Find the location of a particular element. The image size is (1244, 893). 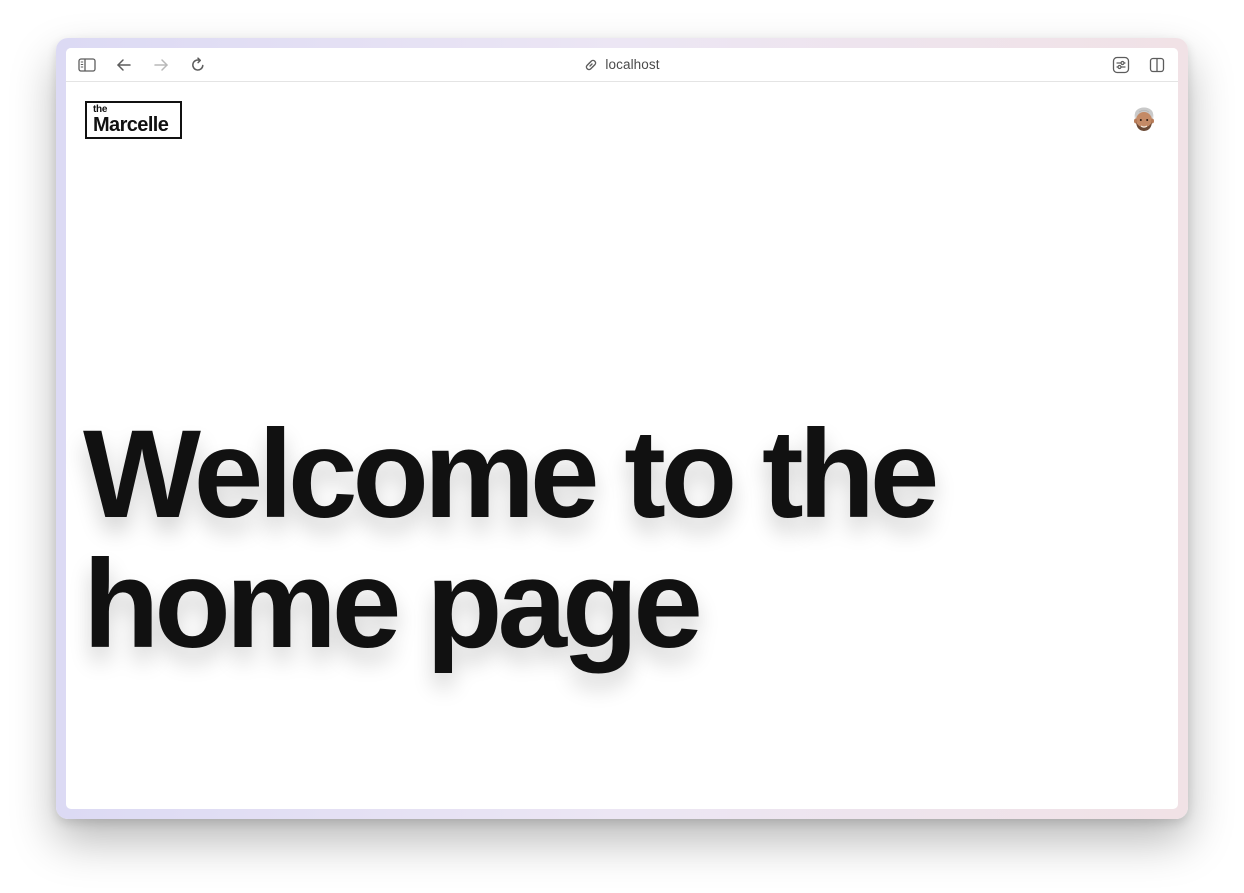

avatar is located at coordinates (1144, 120).